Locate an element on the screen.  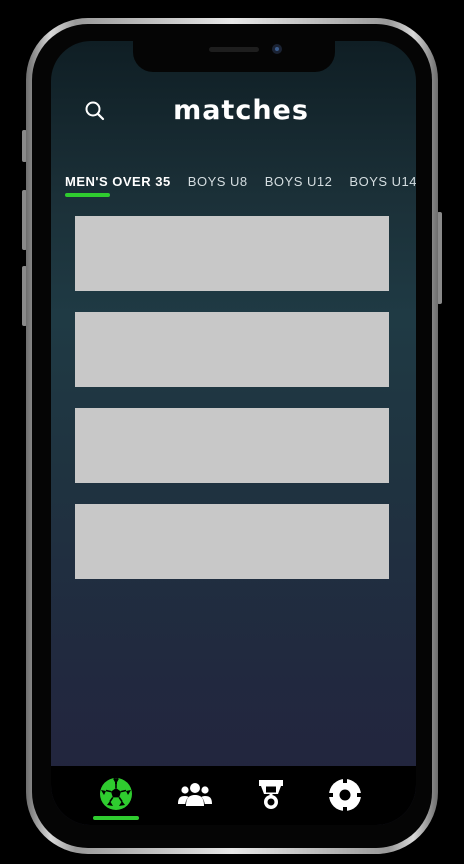
nav-standings is located at coordinates (271, 798).